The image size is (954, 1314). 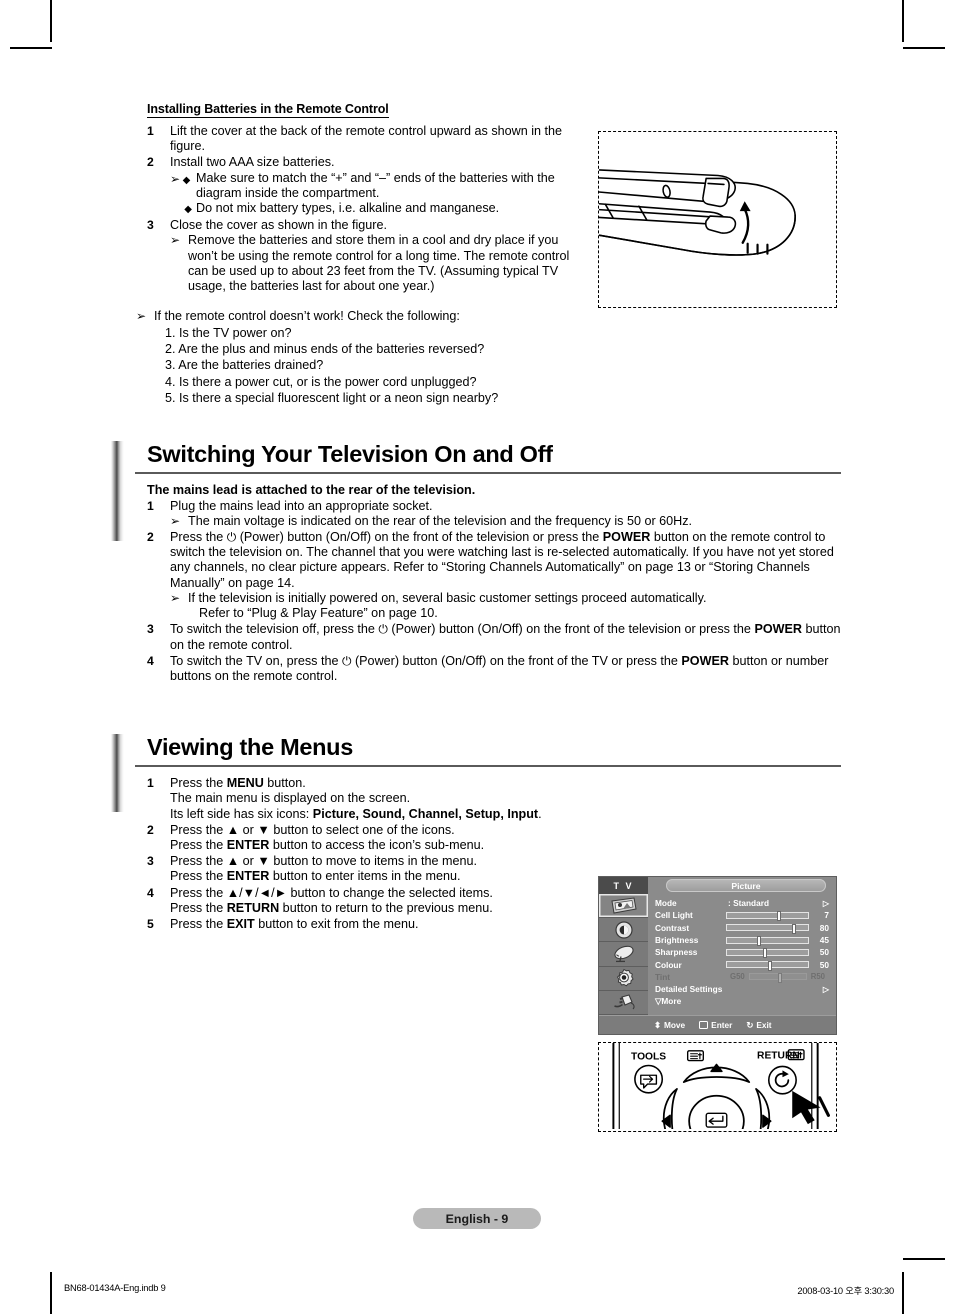 I want to click on text-fragment: ., so click(x=540, y=813).